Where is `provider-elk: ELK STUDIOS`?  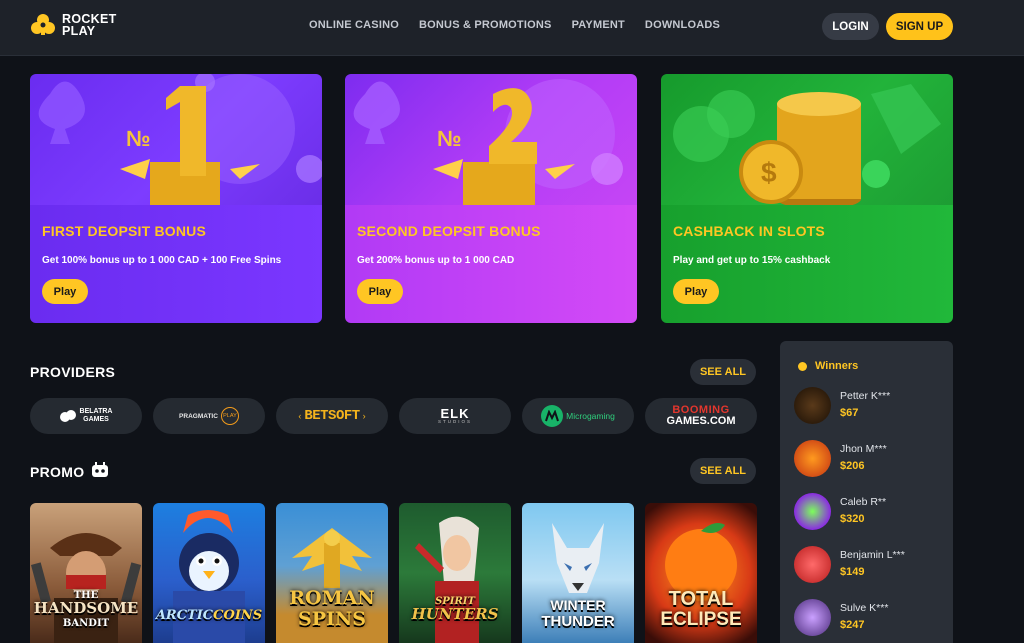
provider-elk: ELK STUDIOS is located at coordinates (455, 416).